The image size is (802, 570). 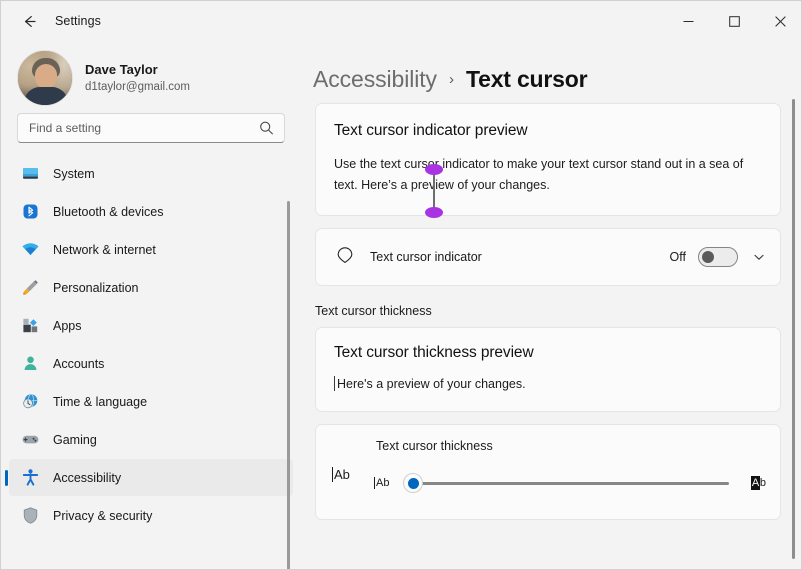 I want to click on thickness-min-label: Ab, so click(x=383, y=483).